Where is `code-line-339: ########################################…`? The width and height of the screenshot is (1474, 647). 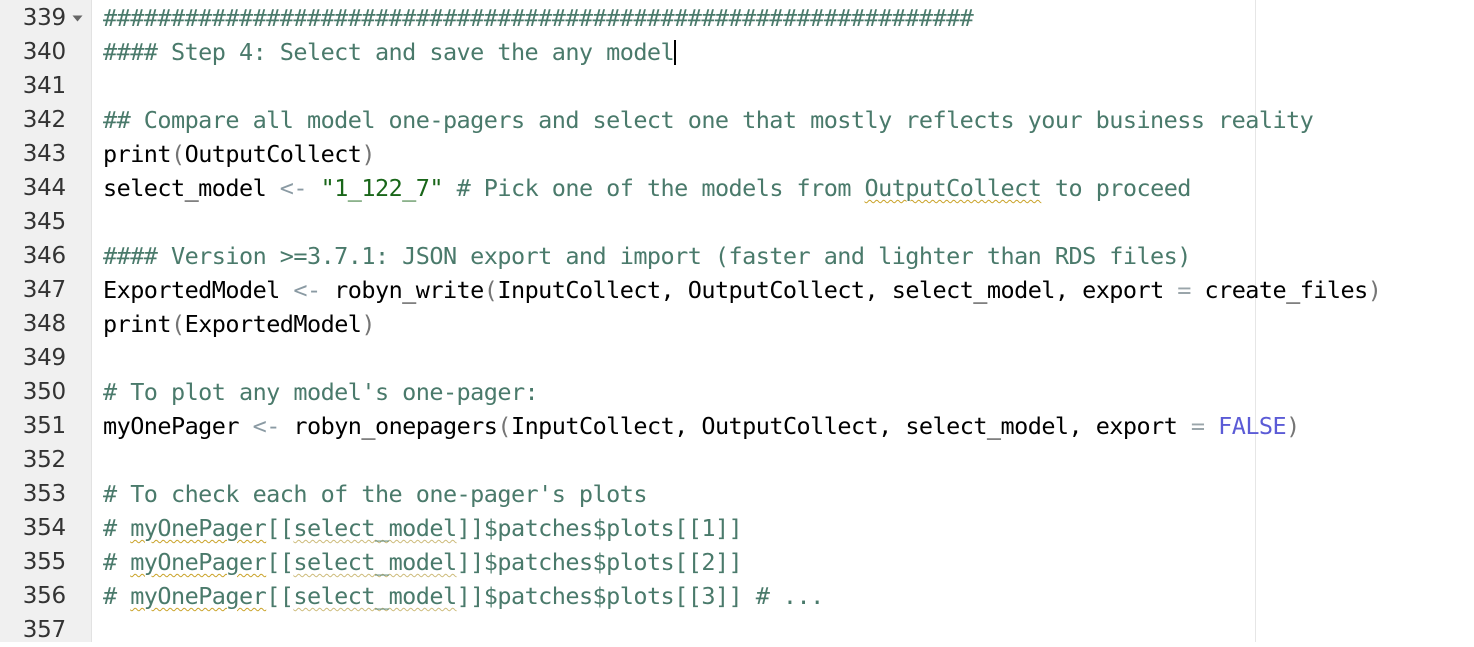
code-line-339: ########################################… is located at coordinates (783, 18).